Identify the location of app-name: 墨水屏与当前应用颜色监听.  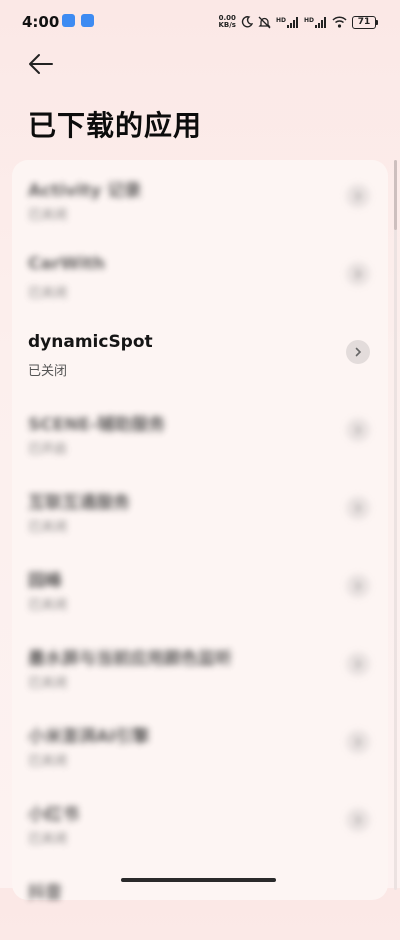
(130, 659).